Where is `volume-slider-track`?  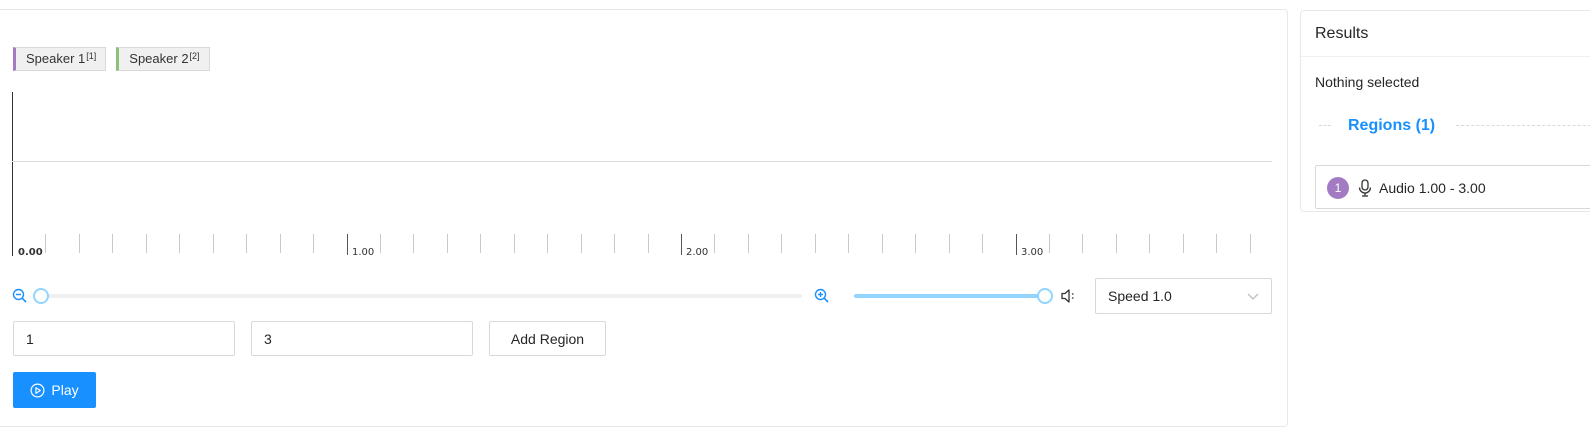 volume-slider-track is located at coordinates (949, 296).